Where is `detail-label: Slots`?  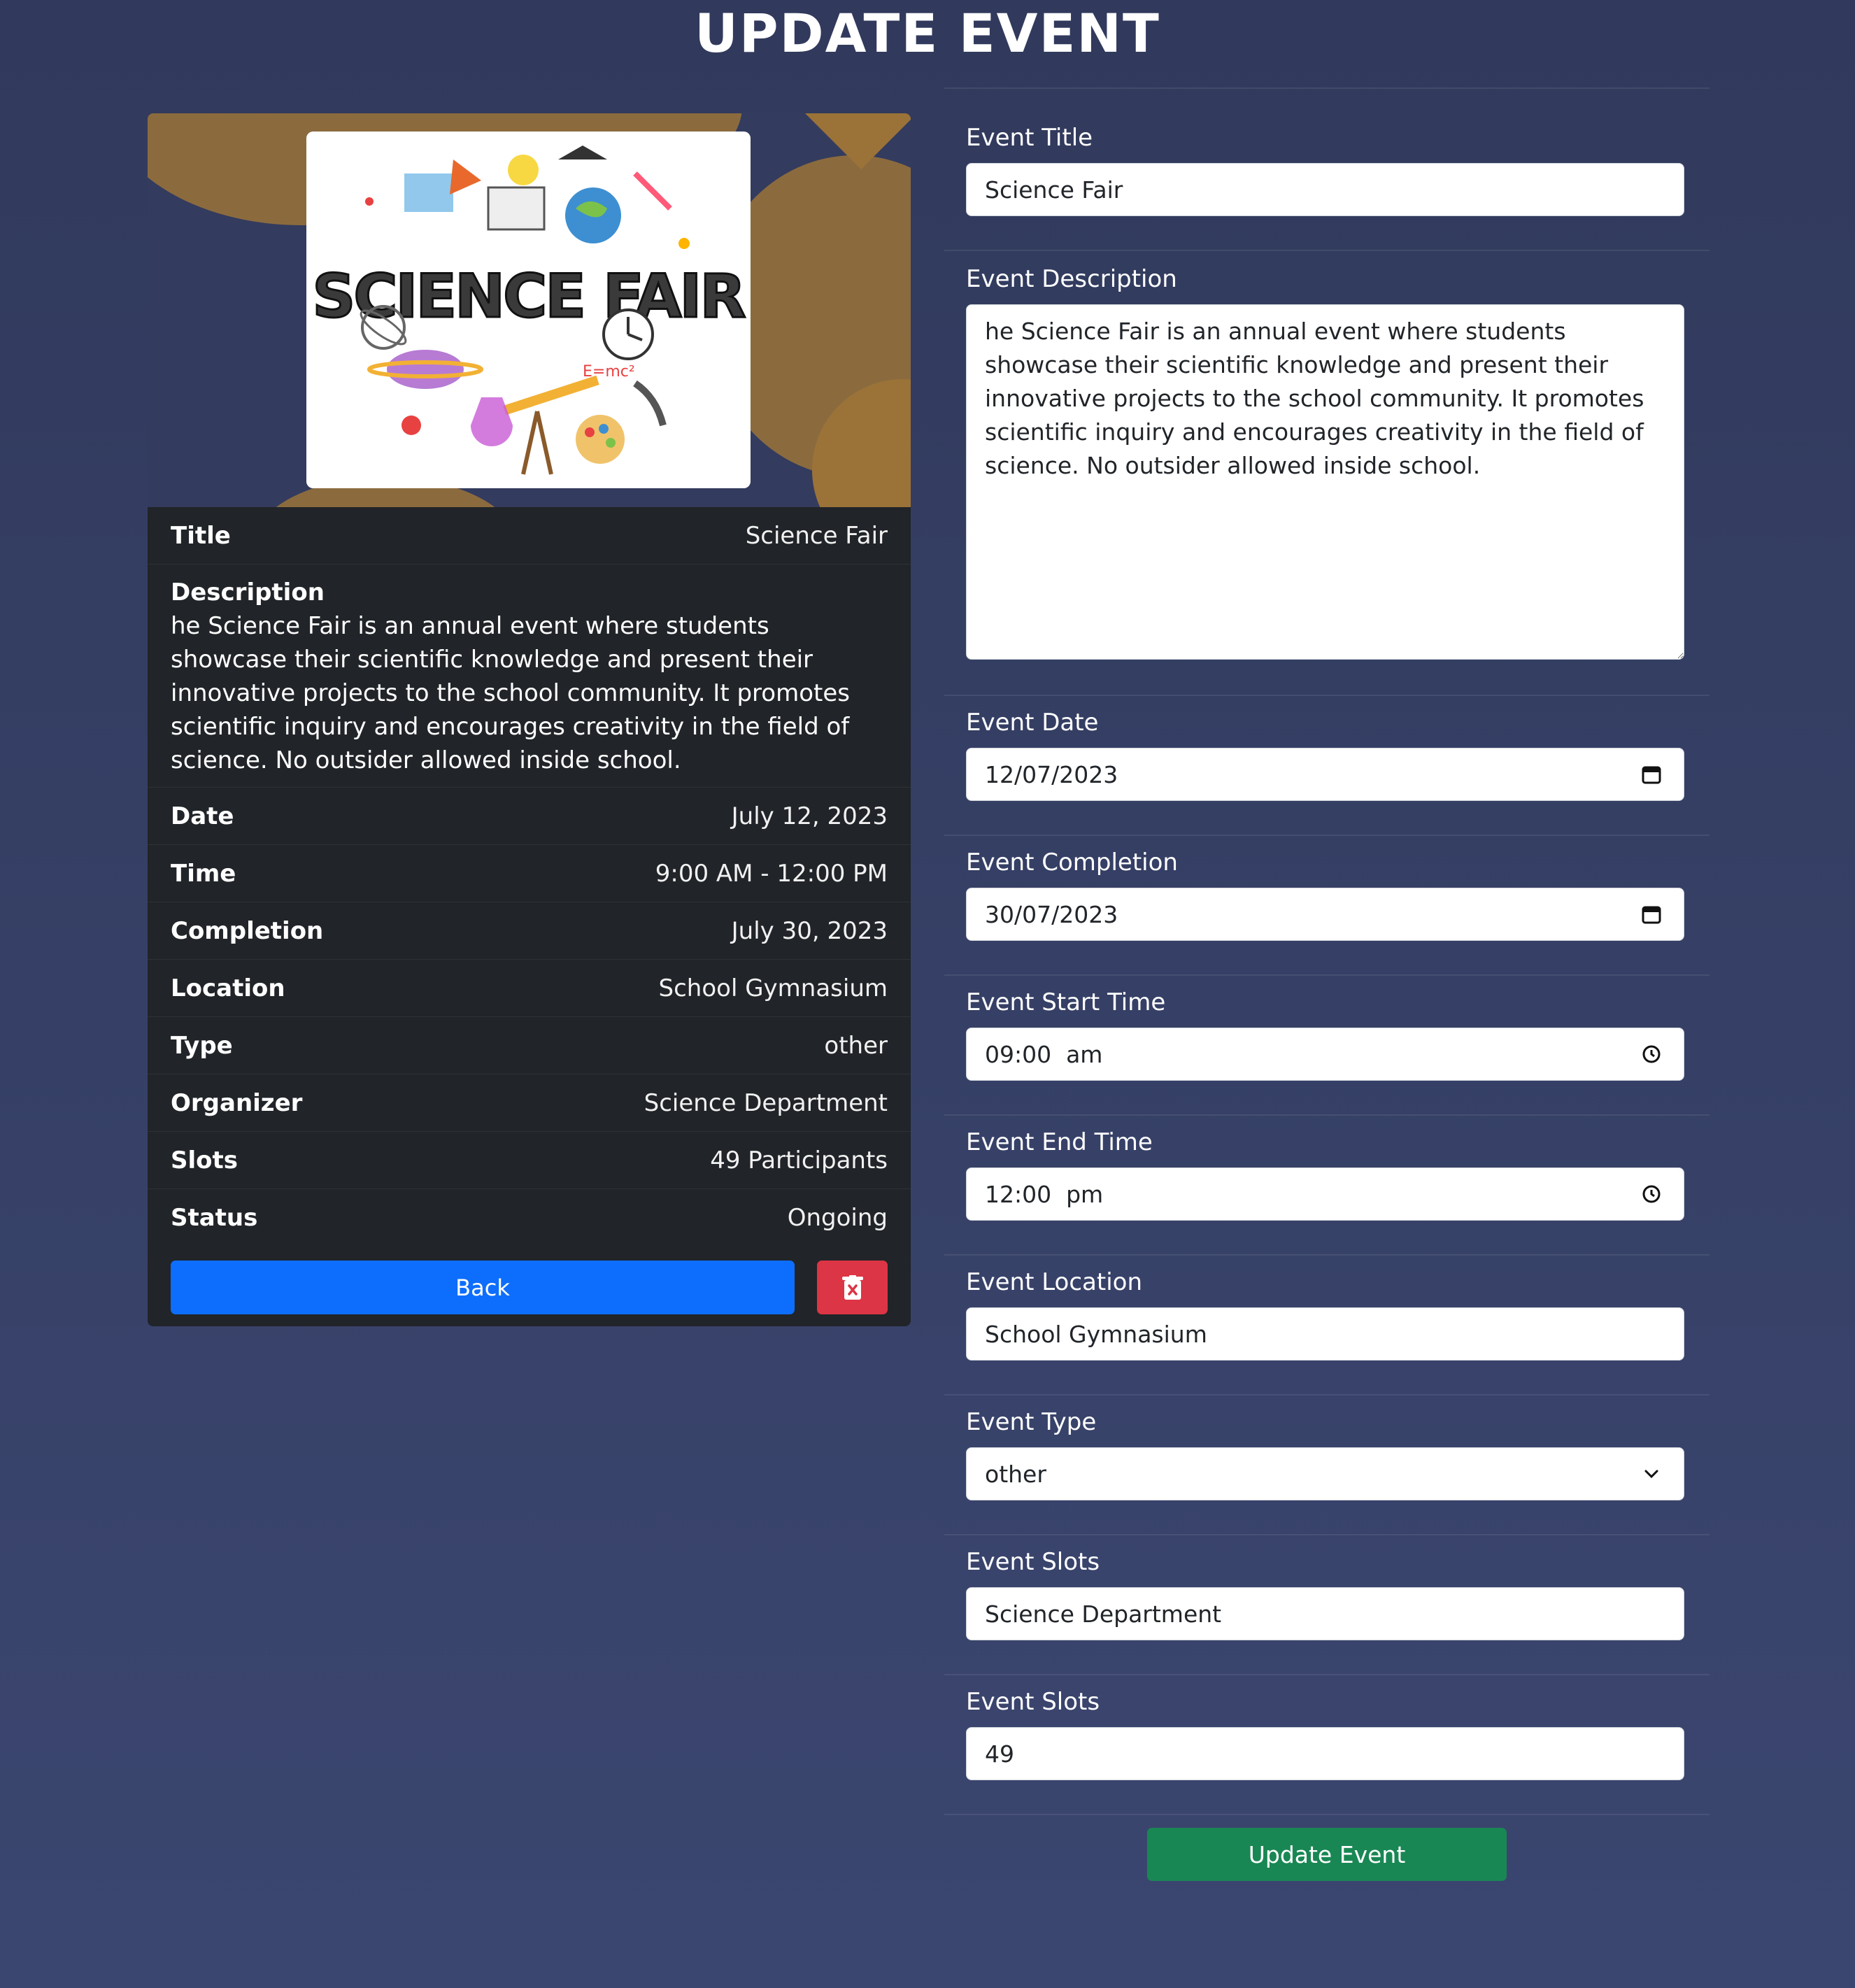
detail-label: Slots is located at coordinates (204, 1160).